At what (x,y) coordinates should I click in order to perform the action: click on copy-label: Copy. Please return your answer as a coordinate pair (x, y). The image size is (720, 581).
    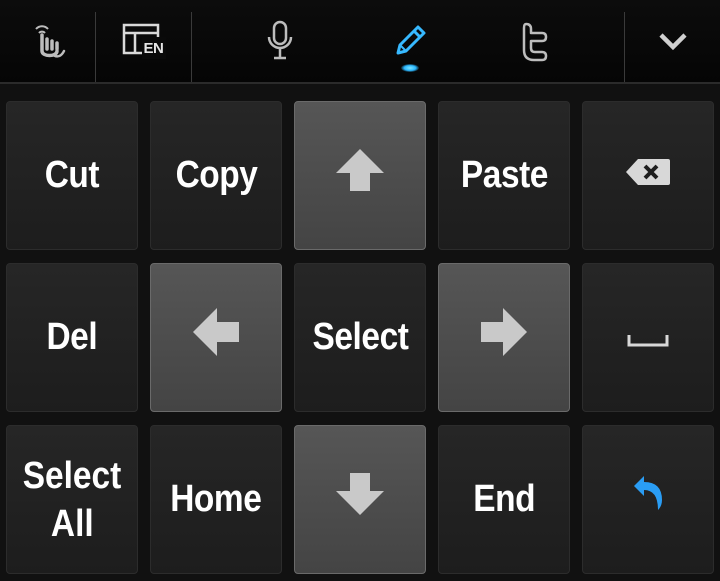
    Looking at the image, I should click on (216, 174).